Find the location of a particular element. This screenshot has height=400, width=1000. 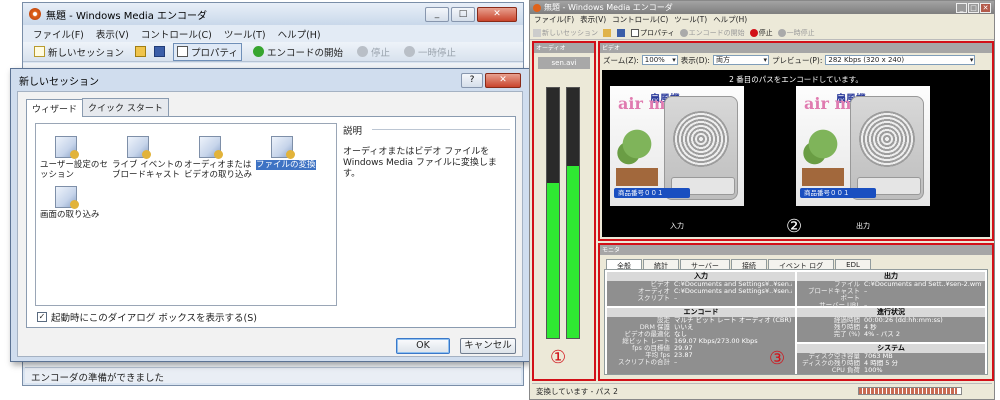

right-status-bar: 変換しています - パス 2 is located at coordinates (762, 390).